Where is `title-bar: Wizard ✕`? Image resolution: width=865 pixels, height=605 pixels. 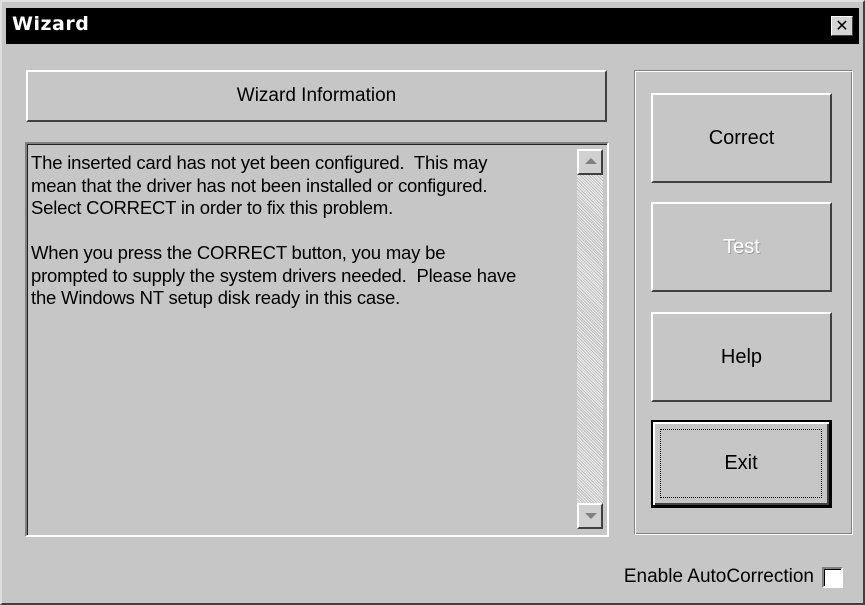
title-bar: Wizard ✕ is located at coordinates (432, 26).